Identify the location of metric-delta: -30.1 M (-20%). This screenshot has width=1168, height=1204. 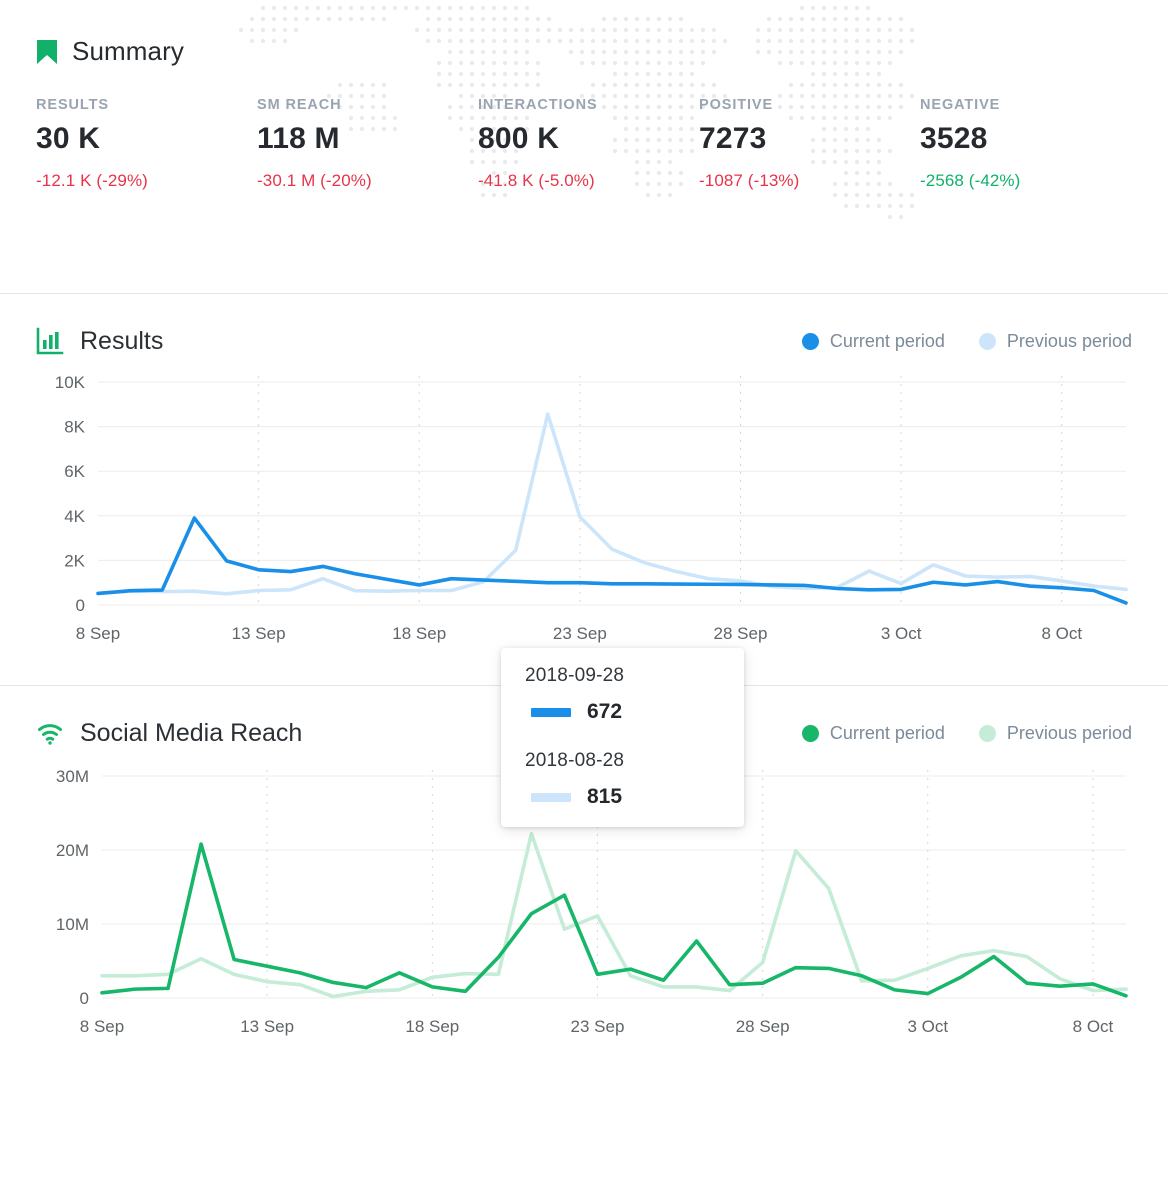
(314, 180).